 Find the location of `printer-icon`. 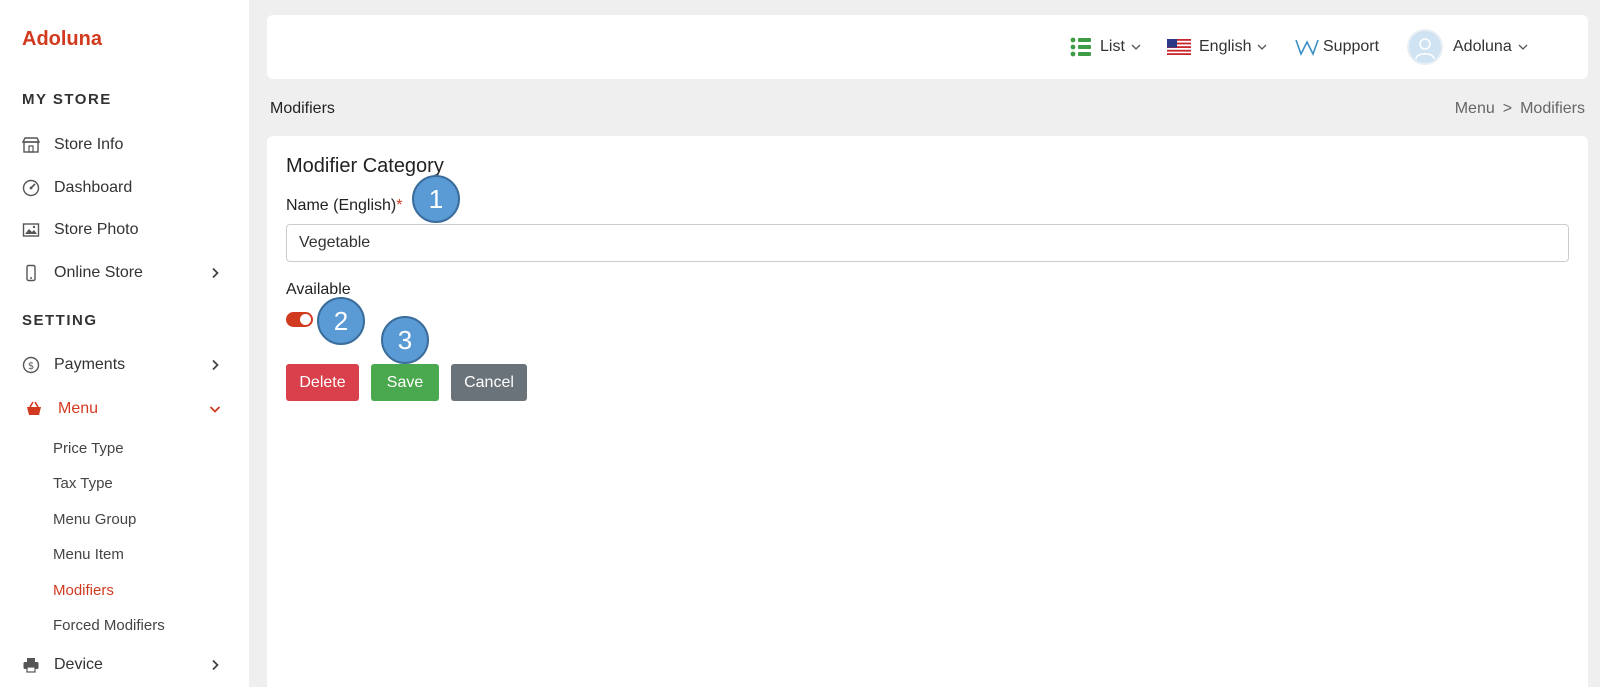

printer-icon is located at coordinates (31, 665).